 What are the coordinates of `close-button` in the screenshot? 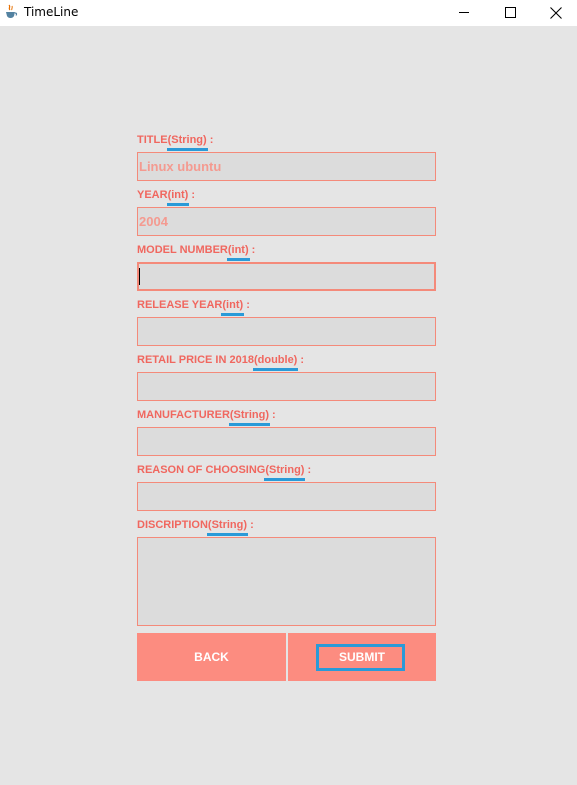 It's located at (555, 13).